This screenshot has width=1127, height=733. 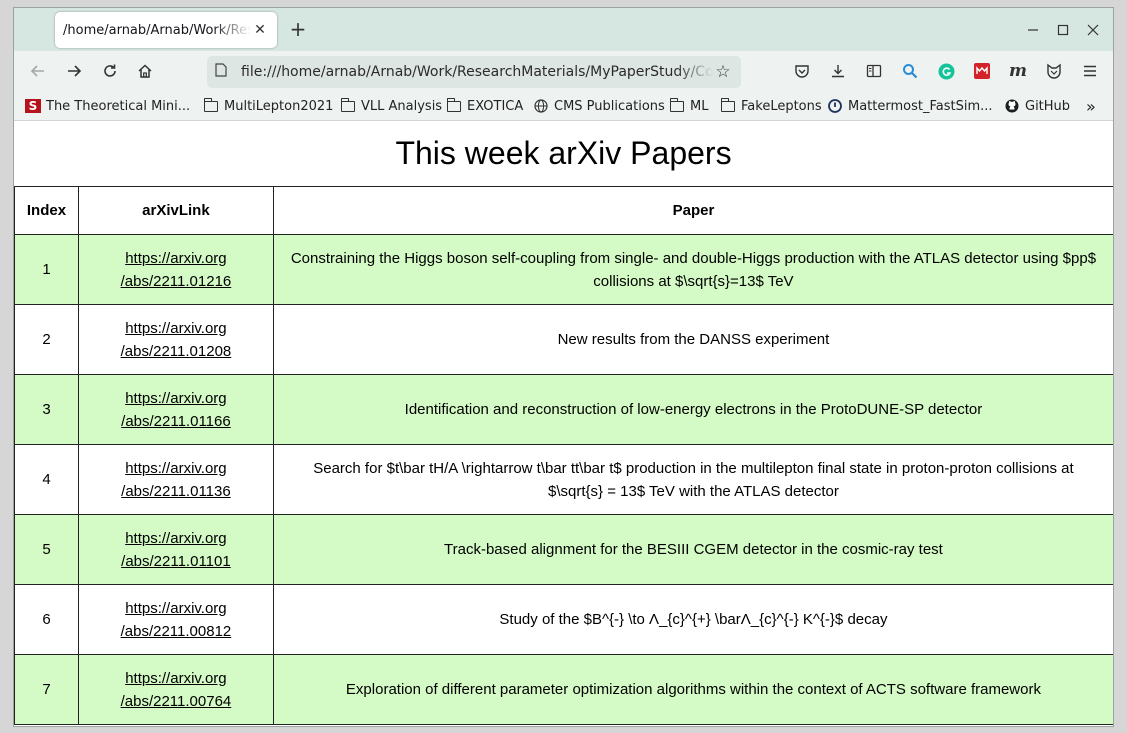 I want to click on back-icon, so click(x=38, y=71).